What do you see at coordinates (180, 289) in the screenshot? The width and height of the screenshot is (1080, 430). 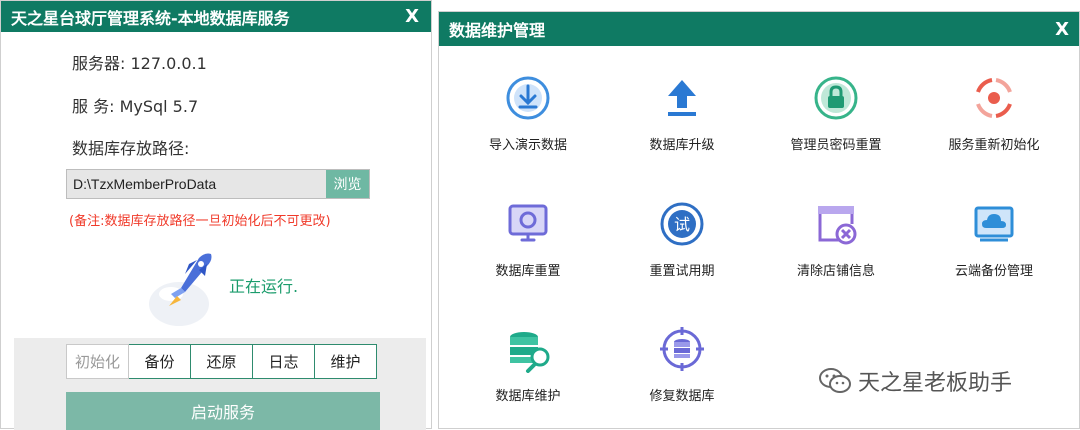 I see `rocket-icon` at bounding box center [180, 289].